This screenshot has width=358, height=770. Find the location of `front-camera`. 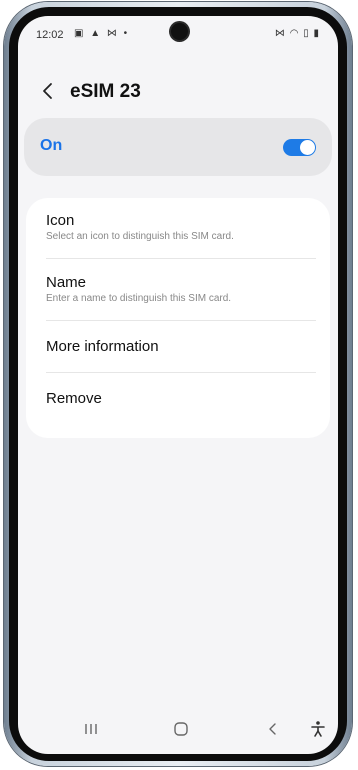

front-camera is located at coordinates (179, 31).